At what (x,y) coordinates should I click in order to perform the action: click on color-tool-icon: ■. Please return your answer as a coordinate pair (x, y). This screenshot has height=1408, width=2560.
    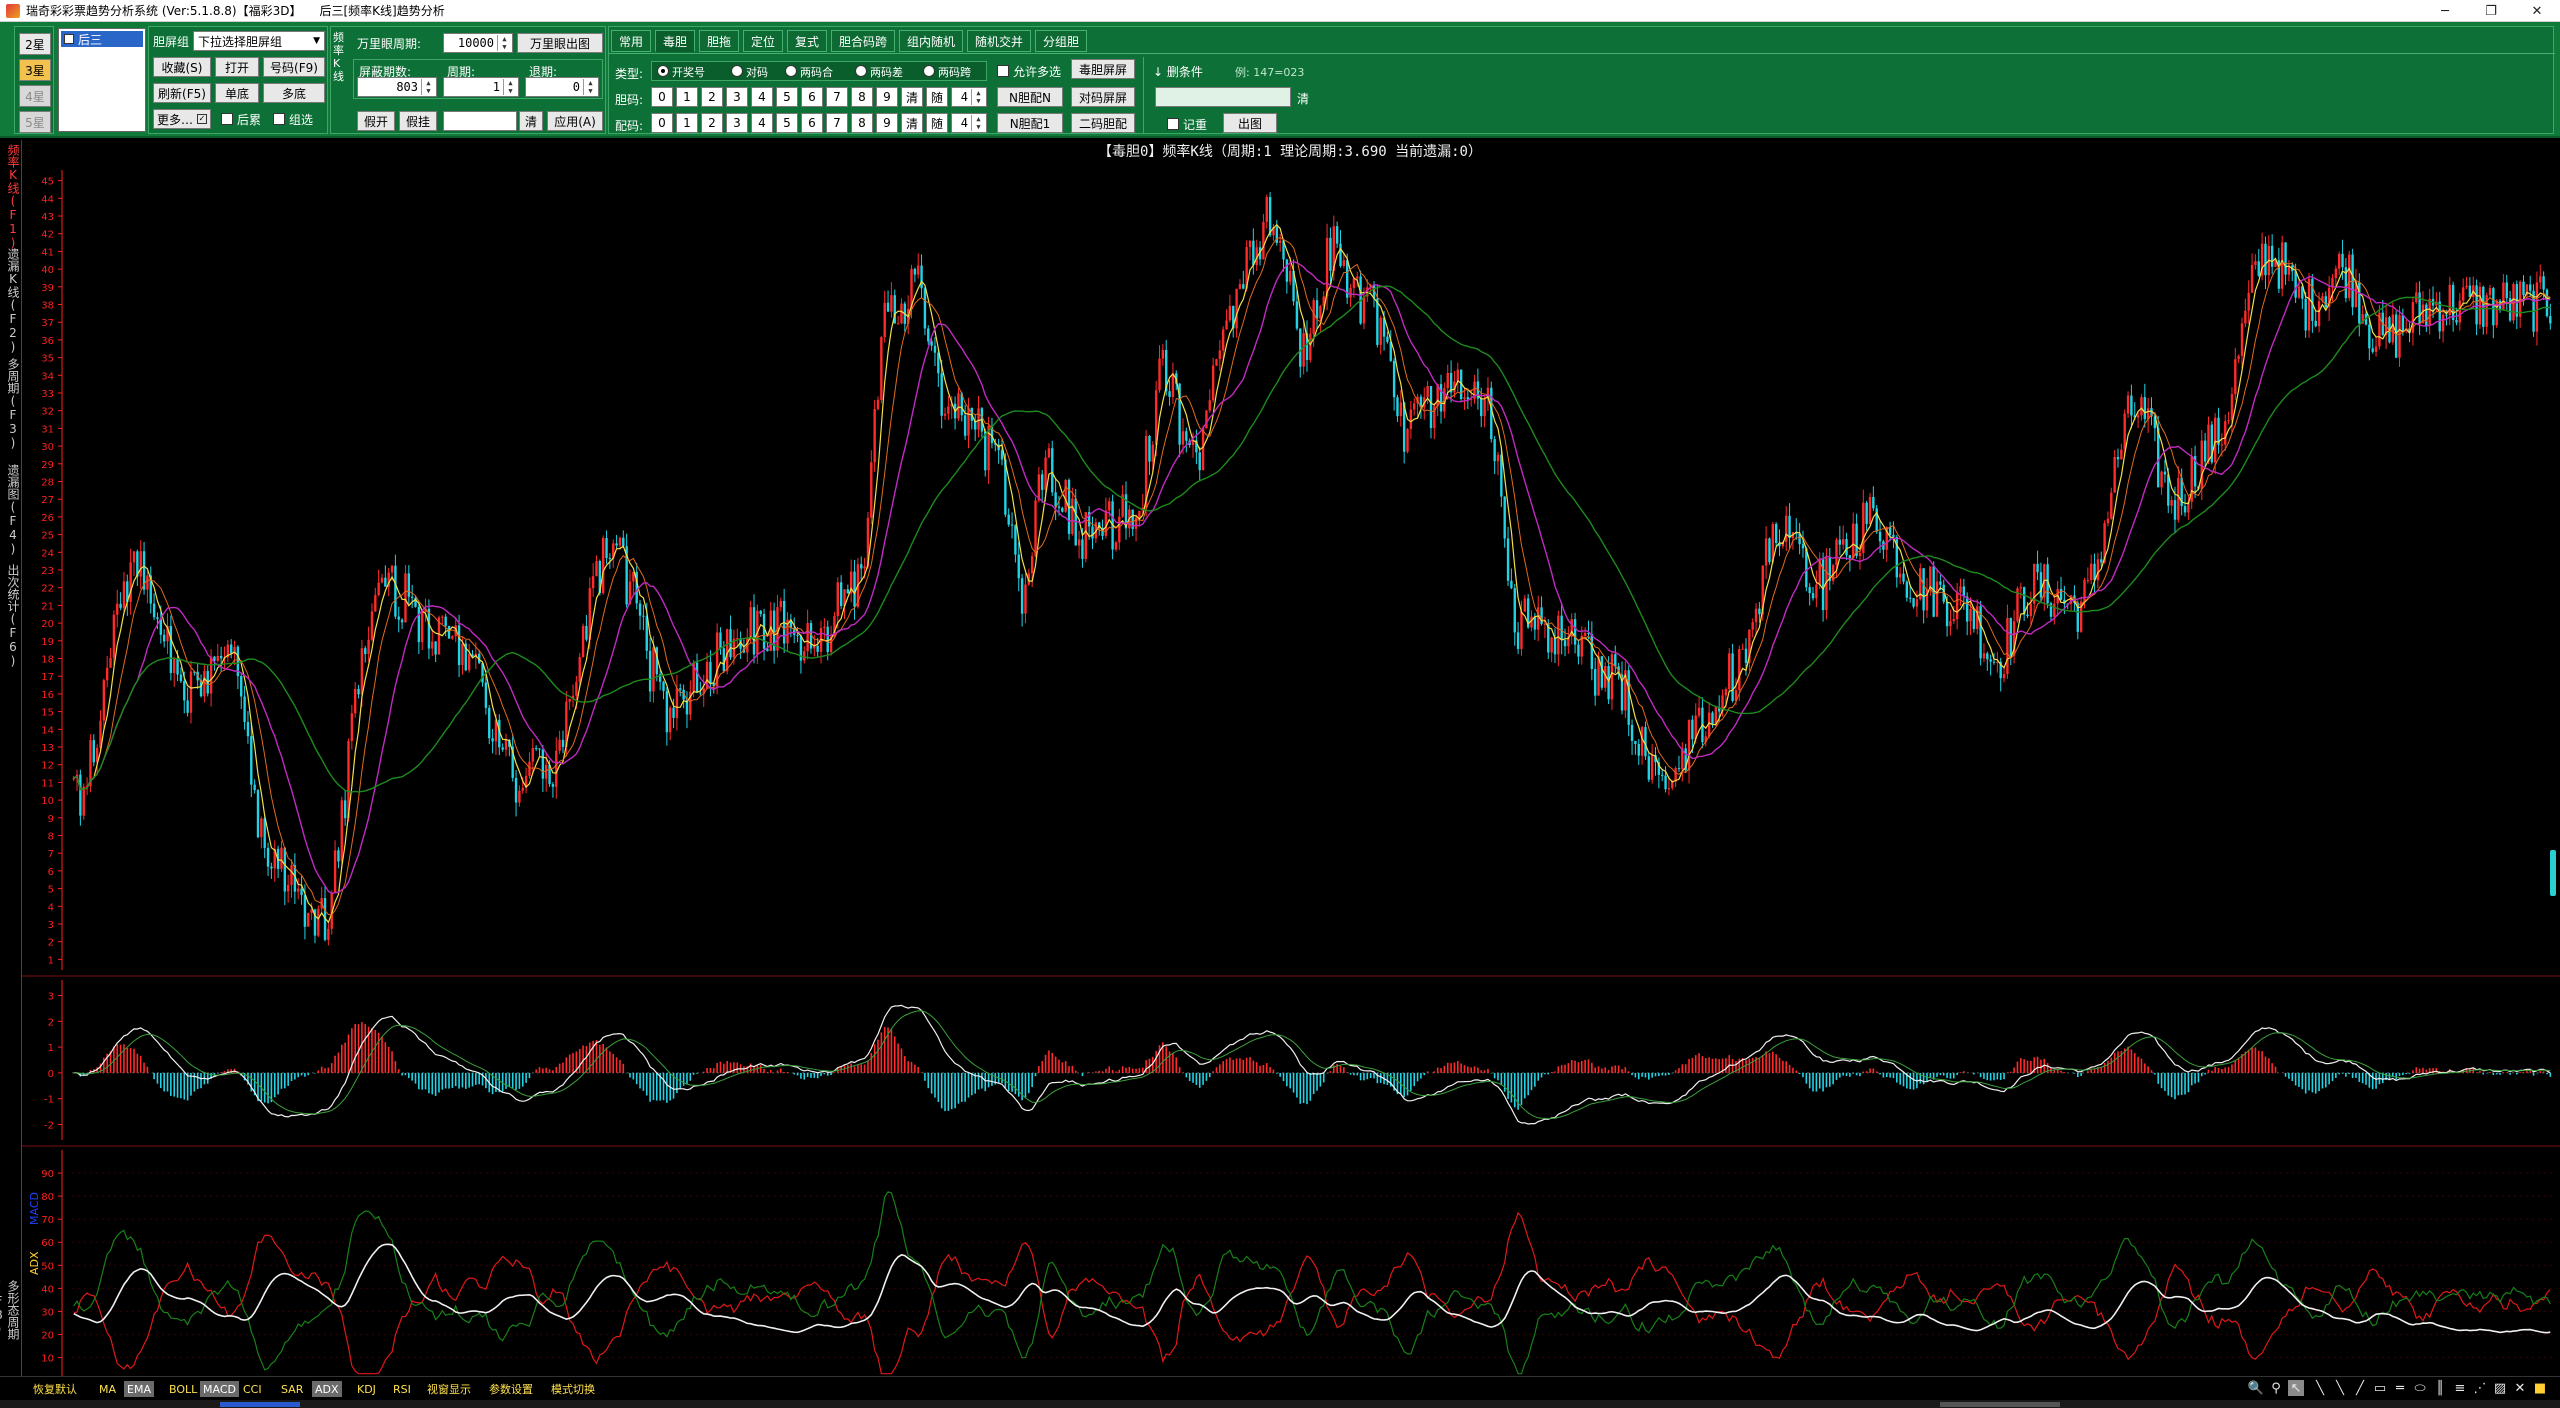
    Looking at the image, I should click on (2540, 1388).